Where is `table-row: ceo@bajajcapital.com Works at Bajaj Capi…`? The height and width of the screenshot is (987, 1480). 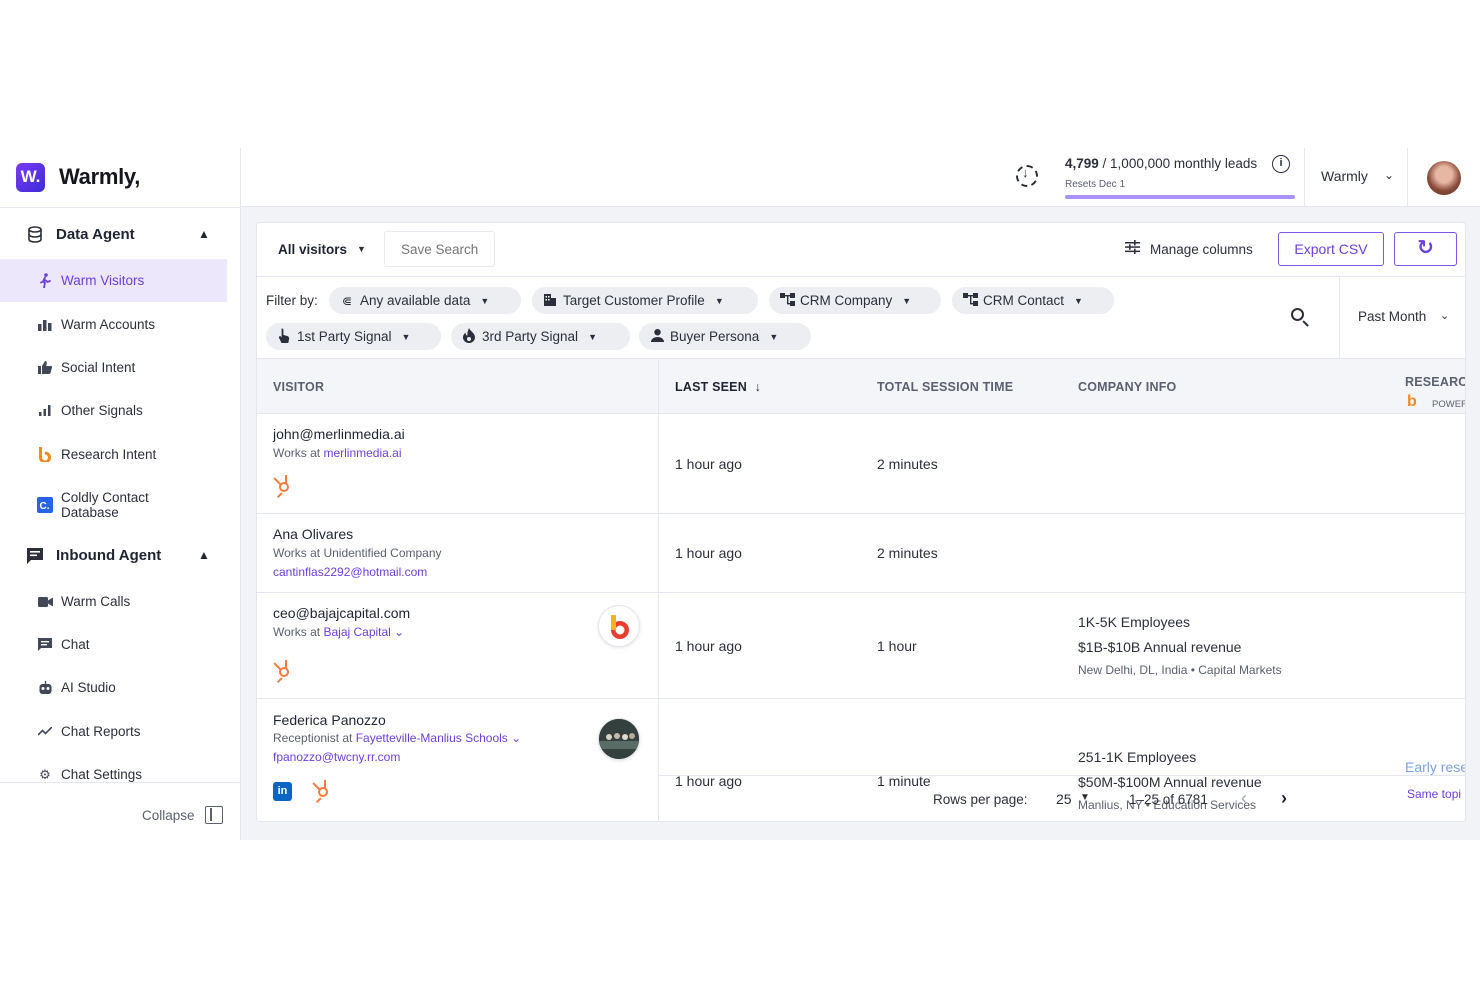 table-row: ceo@bajajcapital.com Works at Bajaj Capi… is located at coordinates (861, 646).